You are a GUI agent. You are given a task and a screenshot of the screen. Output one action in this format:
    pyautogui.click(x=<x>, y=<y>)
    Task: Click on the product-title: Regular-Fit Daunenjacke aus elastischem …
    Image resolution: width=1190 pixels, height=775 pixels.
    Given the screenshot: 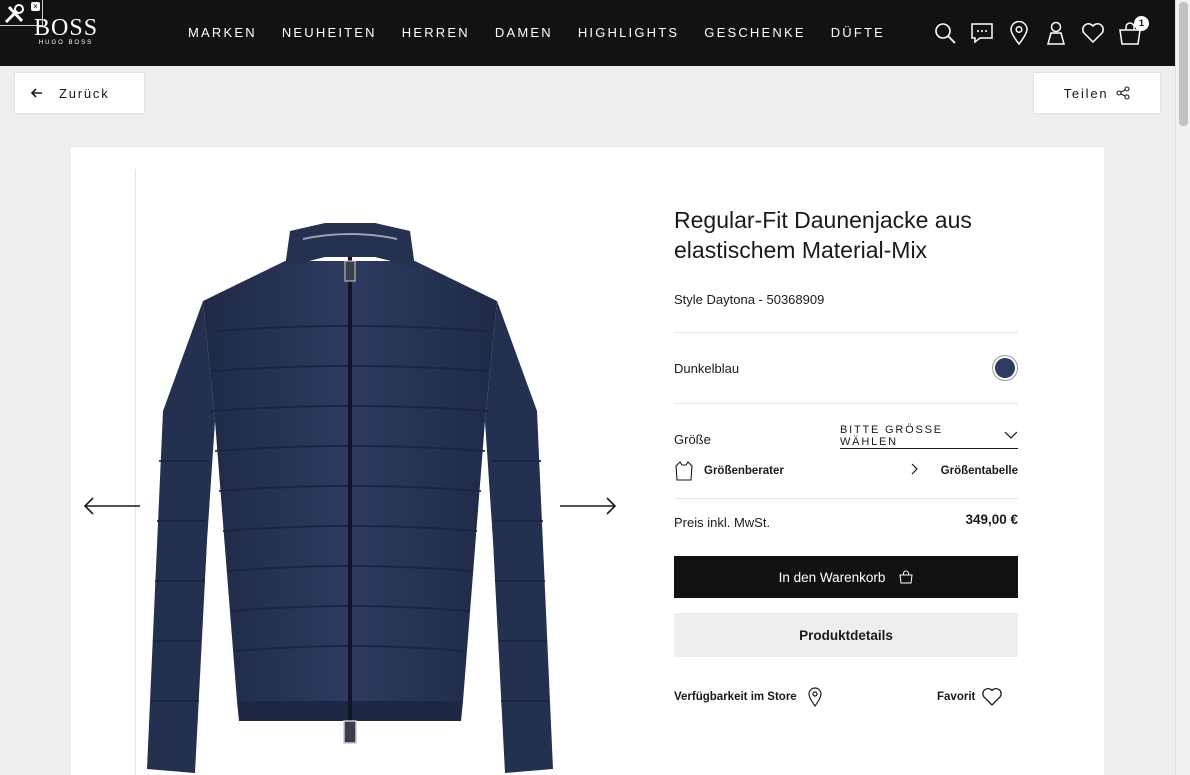 What is the action you would take?
    pyautogui.click(x=823, y=235)
    